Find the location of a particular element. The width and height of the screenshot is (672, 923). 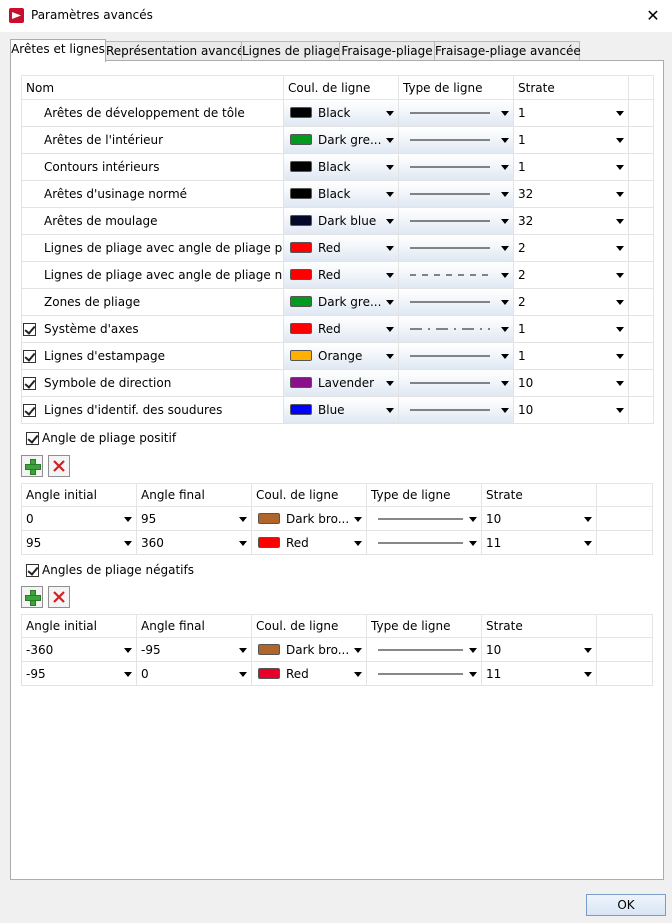

line-color-dropdown: Orange is located at coordinates (341, 356).